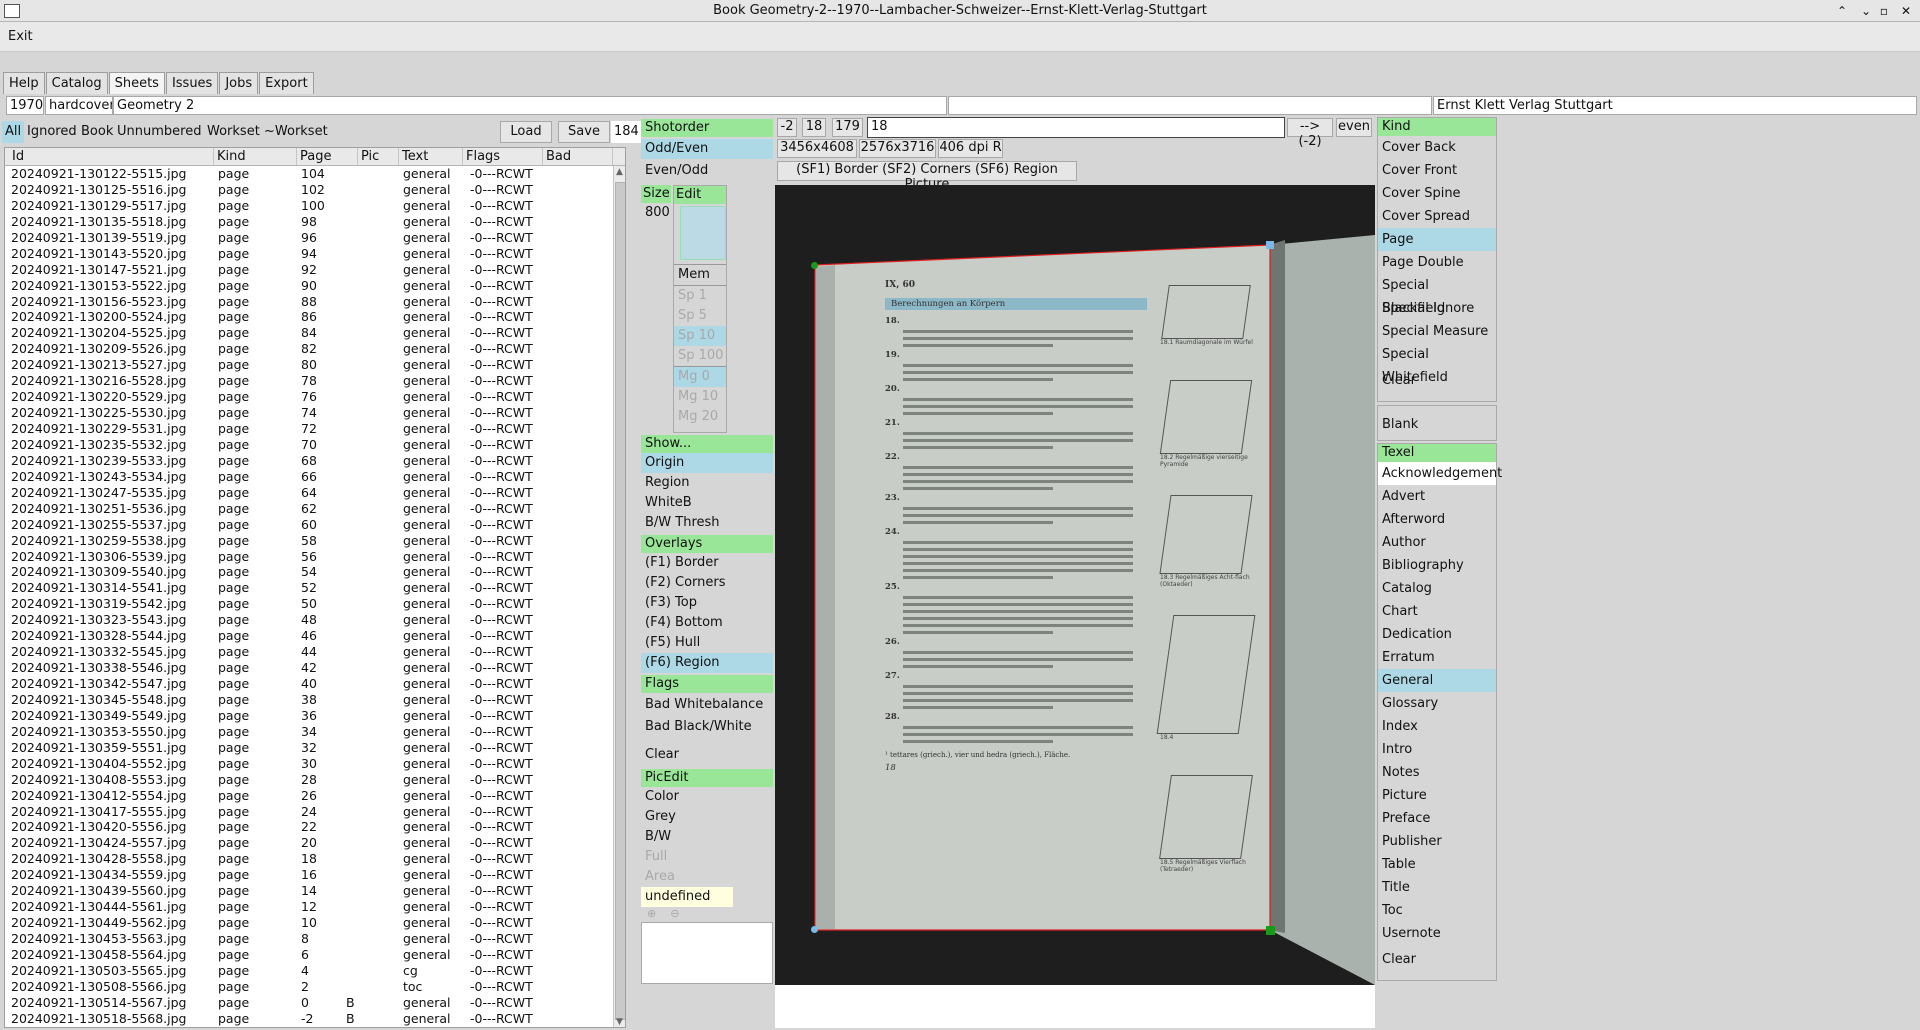 This screenshot has width=1920, height=1030. What do you see at coordinates (52, 132) in the screenshot?
I see `filter-ignored: Ignored` at bounding box center [52, 132].